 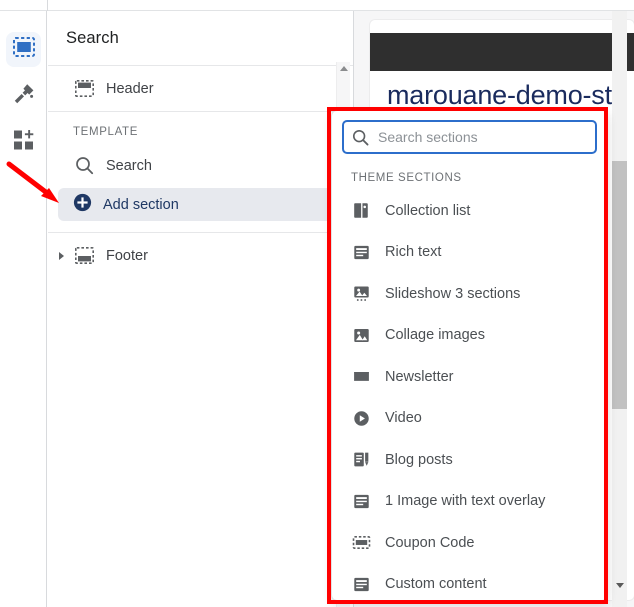 I want to click on text-block-icon, so click(x=361, y=252).